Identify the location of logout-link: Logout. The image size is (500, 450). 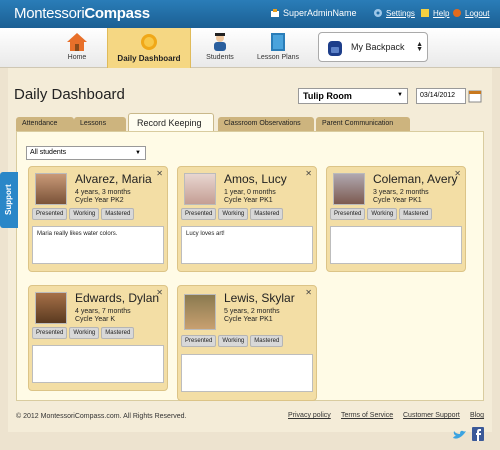
(470, 13).